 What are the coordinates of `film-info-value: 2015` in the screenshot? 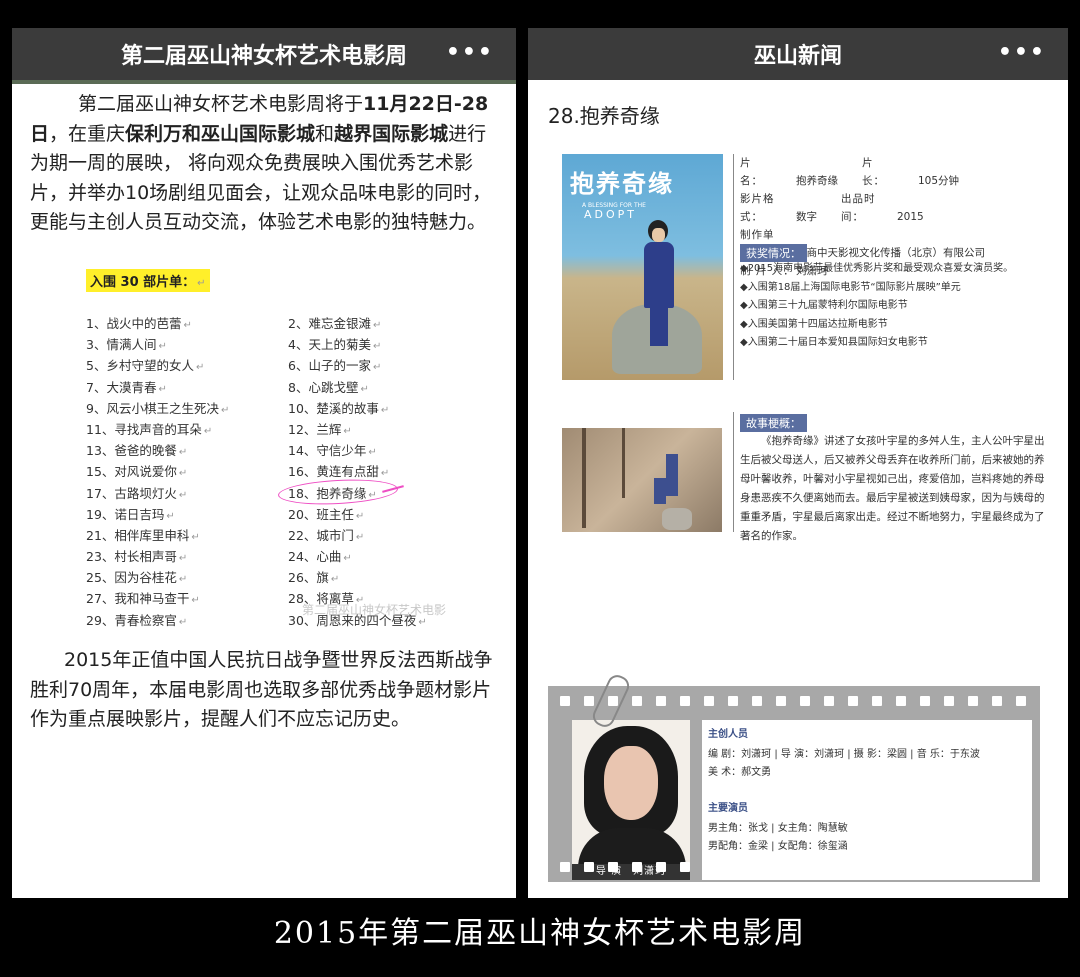 It's located at (910, 217).